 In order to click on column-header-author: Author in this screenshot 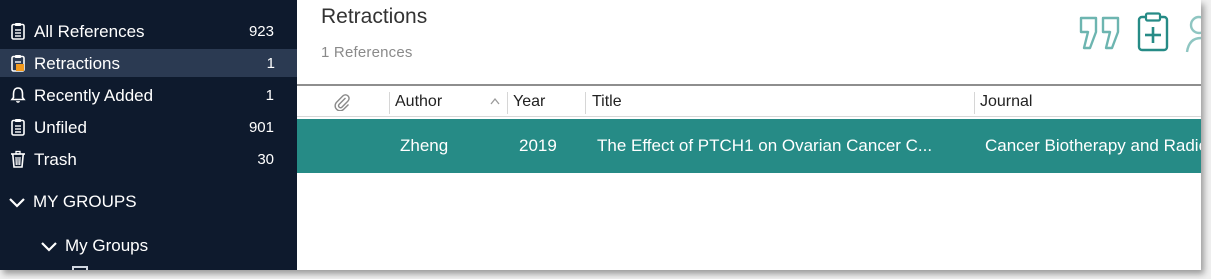, I will do `click(418, 102)`.